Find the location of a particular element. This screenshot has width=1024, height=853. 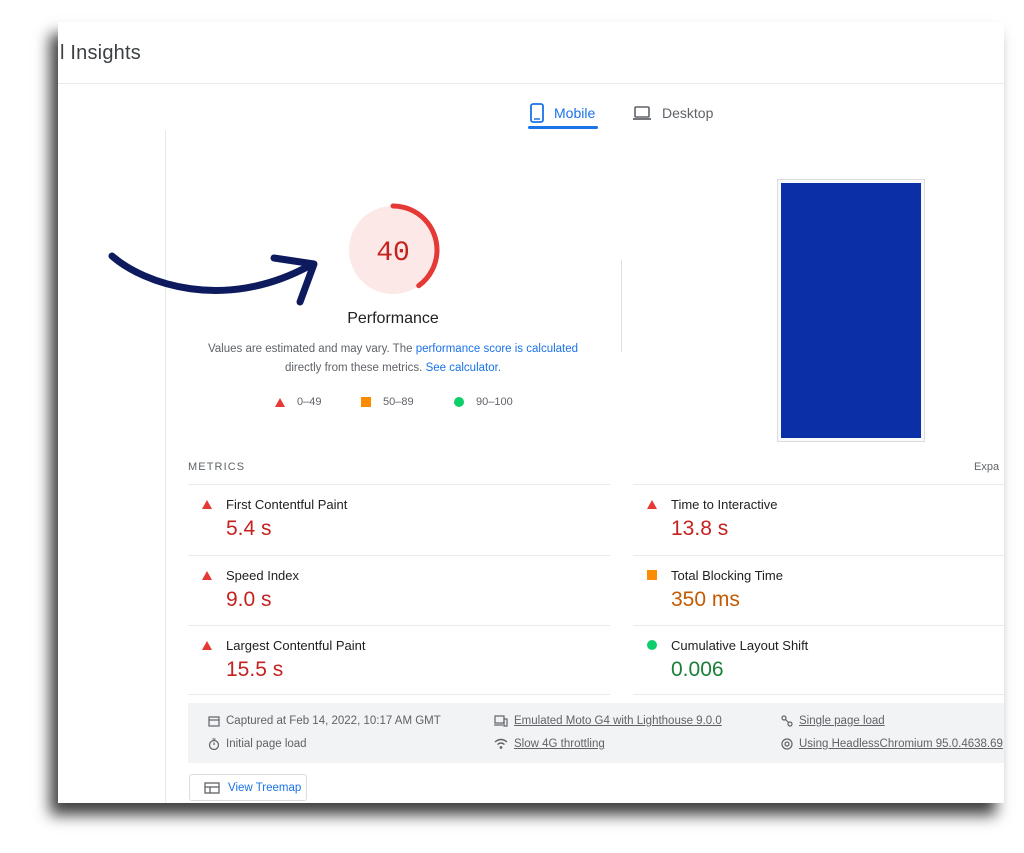

initial-load-info: Initial page load is located at coordinates (257, 744).